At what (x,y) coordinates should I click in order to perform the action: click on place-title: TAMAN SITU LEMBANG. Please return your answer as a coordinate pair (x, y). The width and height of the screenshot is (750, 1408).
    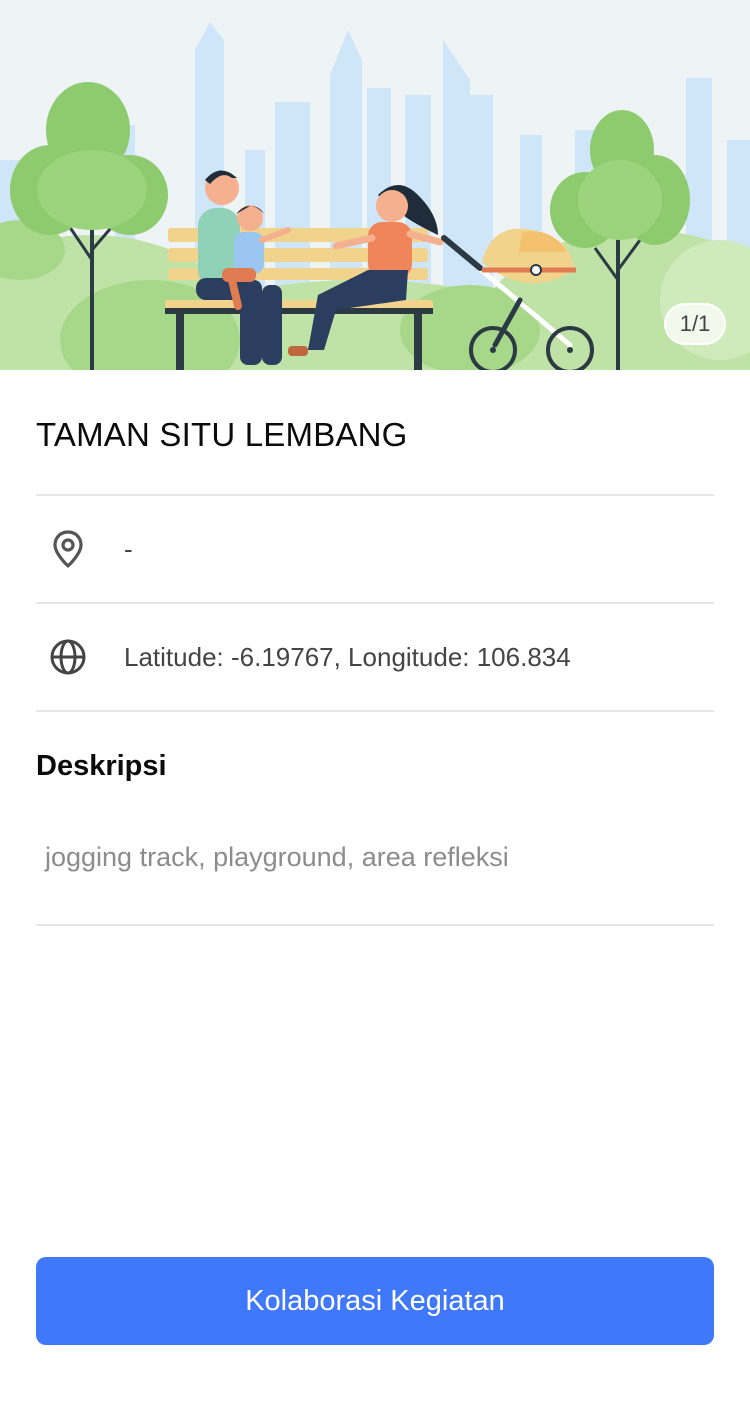
    Looking at the image, I should click on (222, 434).